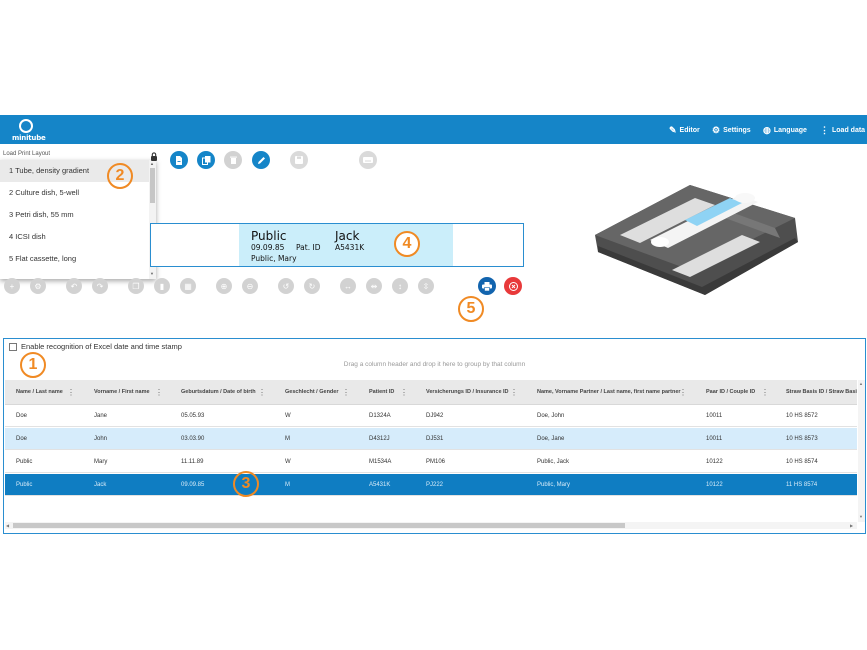 The width and height of the screenshot is (867, 650). Describe the element at coordinates (435, 439) in the screenshot. I see `cell-insurance-id: DJ531` at that location.